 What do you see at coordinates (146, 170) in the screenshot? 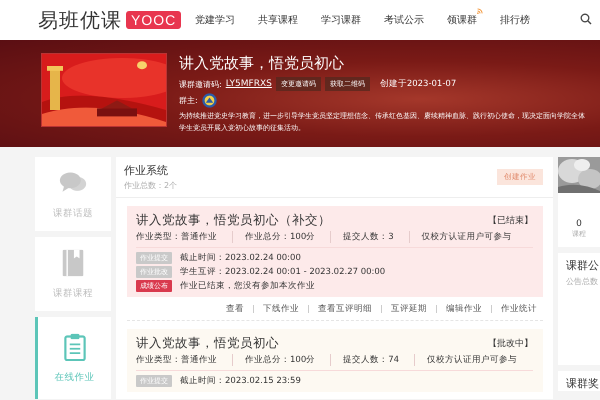
I see `panel-title: 作业系统` at bounding box center [146, 170].